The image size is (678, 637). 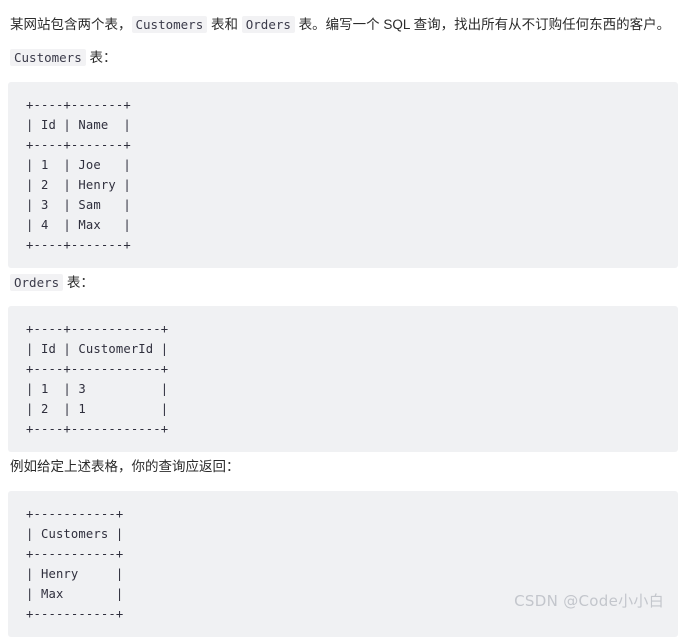 What do you see at coordinates (224, 24) in the screenshot?
I see `intro-text-part-2: 表和` at bounding box center [224, 24].